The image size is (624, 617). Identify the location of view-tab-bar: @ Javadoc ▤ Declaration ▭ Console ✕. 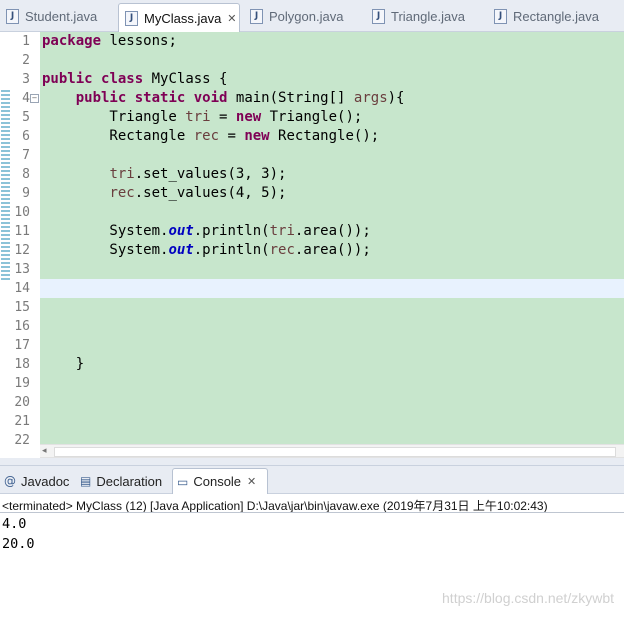
(312, 480).